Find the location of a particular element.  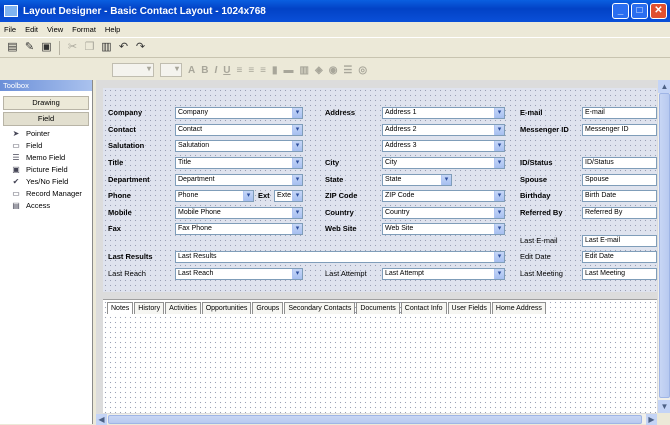

toolbox-drawing-tab: Drawing is located at coordinates (46, 103).